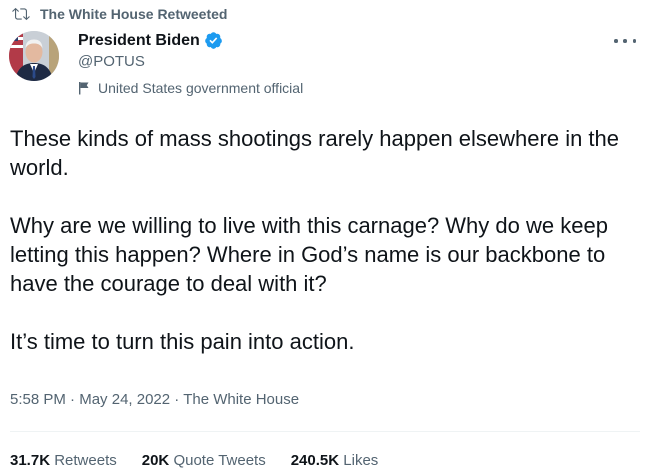 The height and width of the screenshot is (475, 650). What do you see at coordinates (241, 399) in the screenshot?
I see `tweet-source: The White House` at bounding box center [241, 399].